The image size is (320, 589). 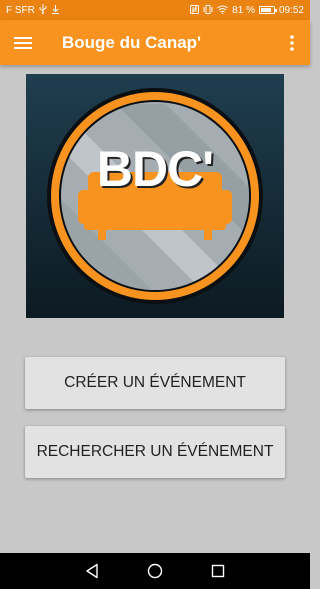 I want to click on nfc-icon, so click(x=195, y=10).